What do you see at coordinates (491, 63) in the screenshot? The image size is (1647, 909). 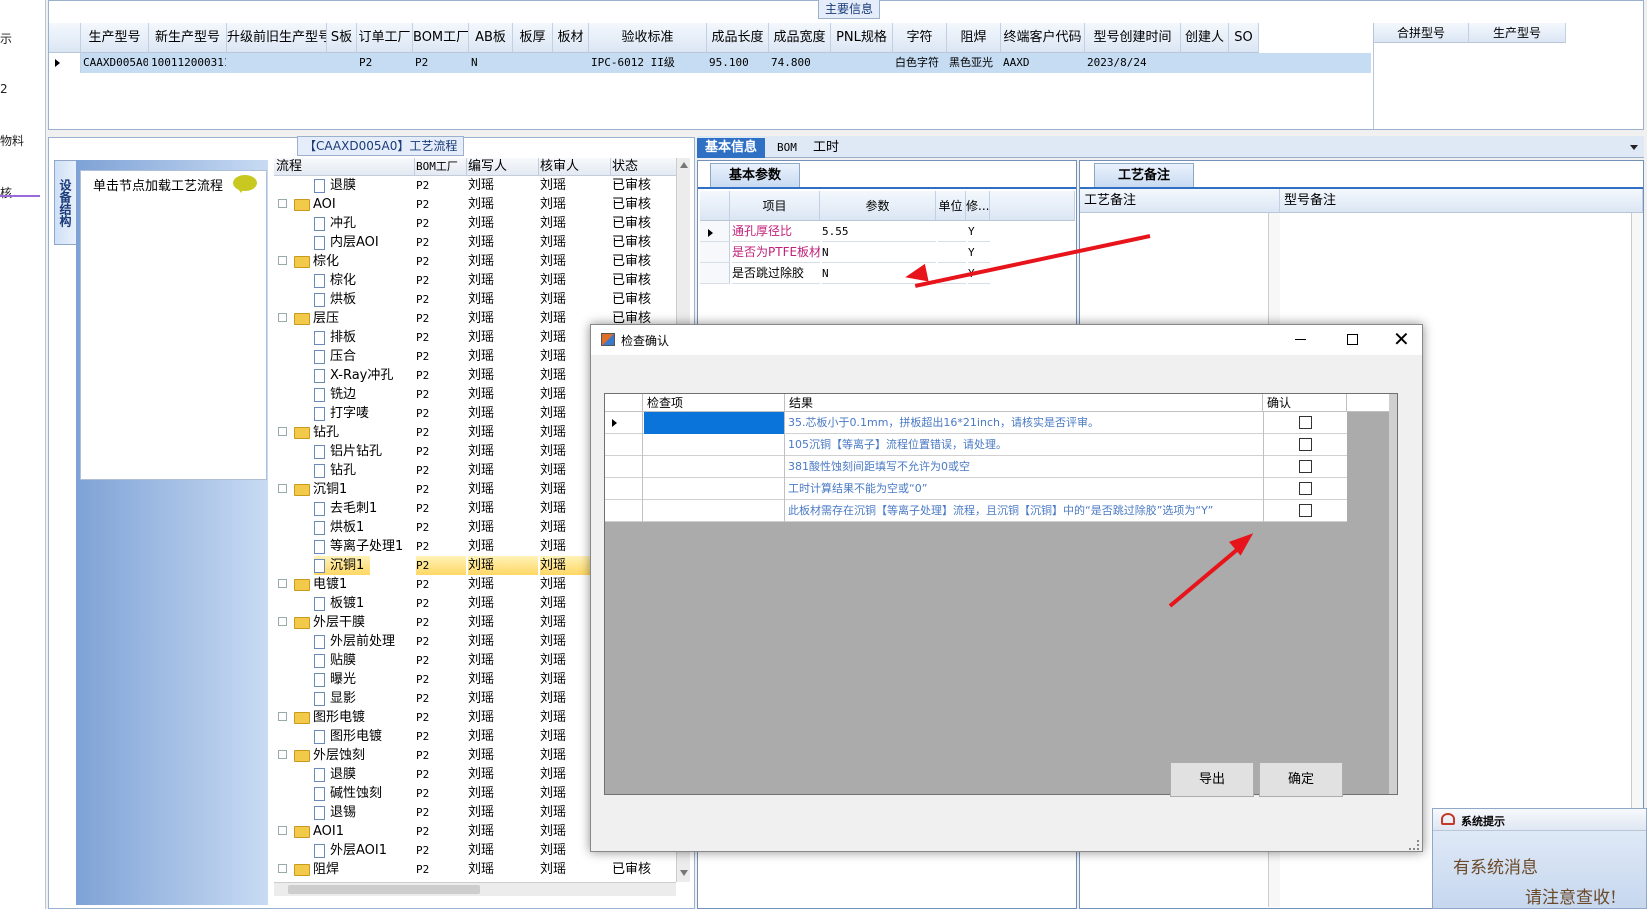 I see `table-cell: N` at bounding box center [491, 63].